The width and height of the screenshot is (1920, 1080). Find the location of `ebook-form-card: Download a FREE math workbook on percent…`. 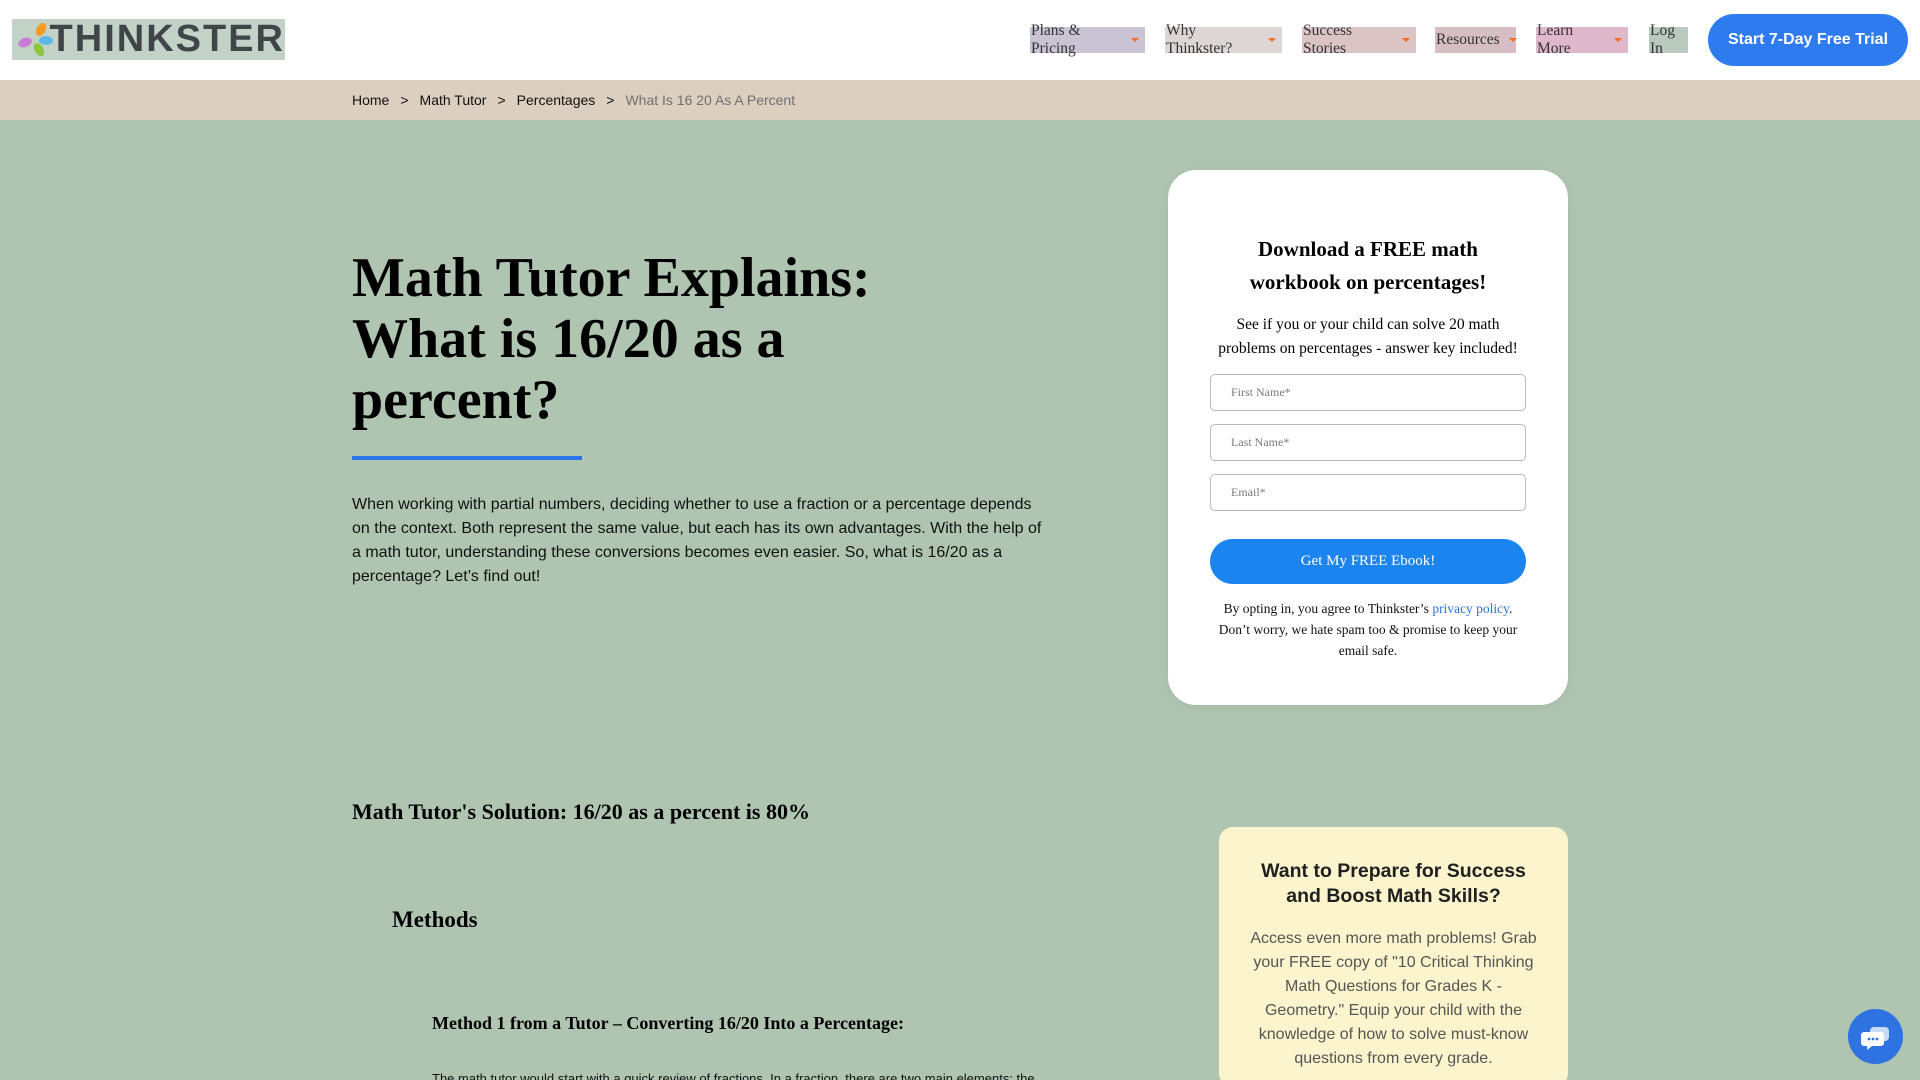

ebook-form-card: Download a FREE math workbook on percent… is located at coordinates (1368, 437).